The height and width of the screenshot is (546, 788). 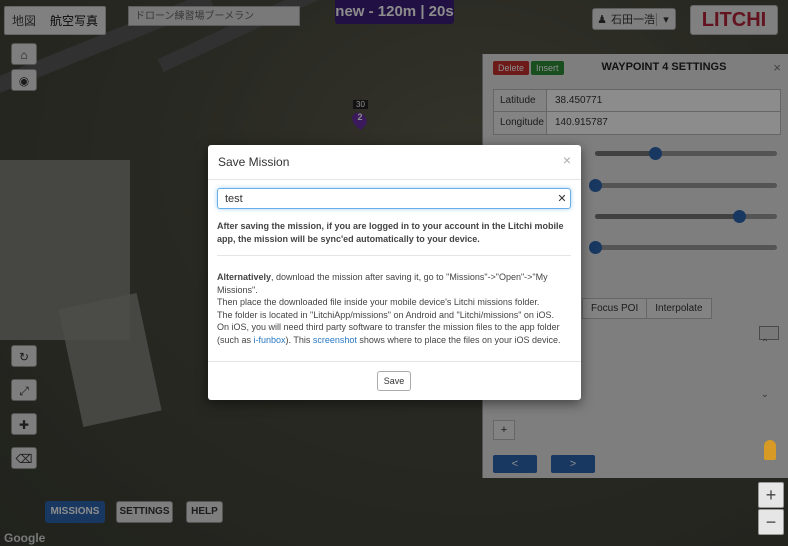 What do you see at coordinates (771, 522) in the screenshot?
I see `zoom-out-button: −` at bounding box center [771, 522].